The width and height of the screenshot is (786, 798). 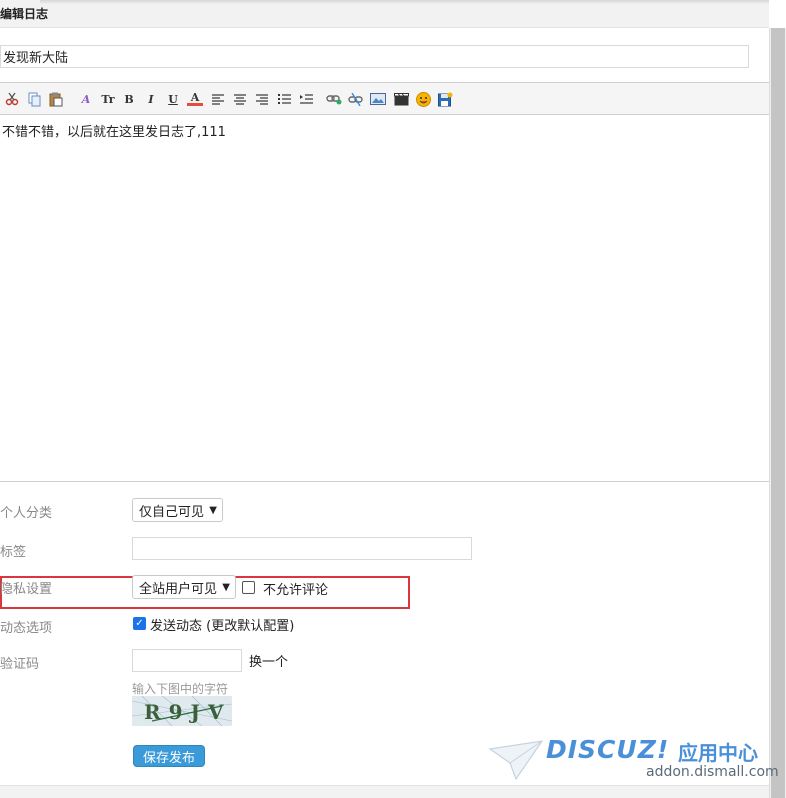 I want to click on bold-icon: B, so click(x=129, y=99).